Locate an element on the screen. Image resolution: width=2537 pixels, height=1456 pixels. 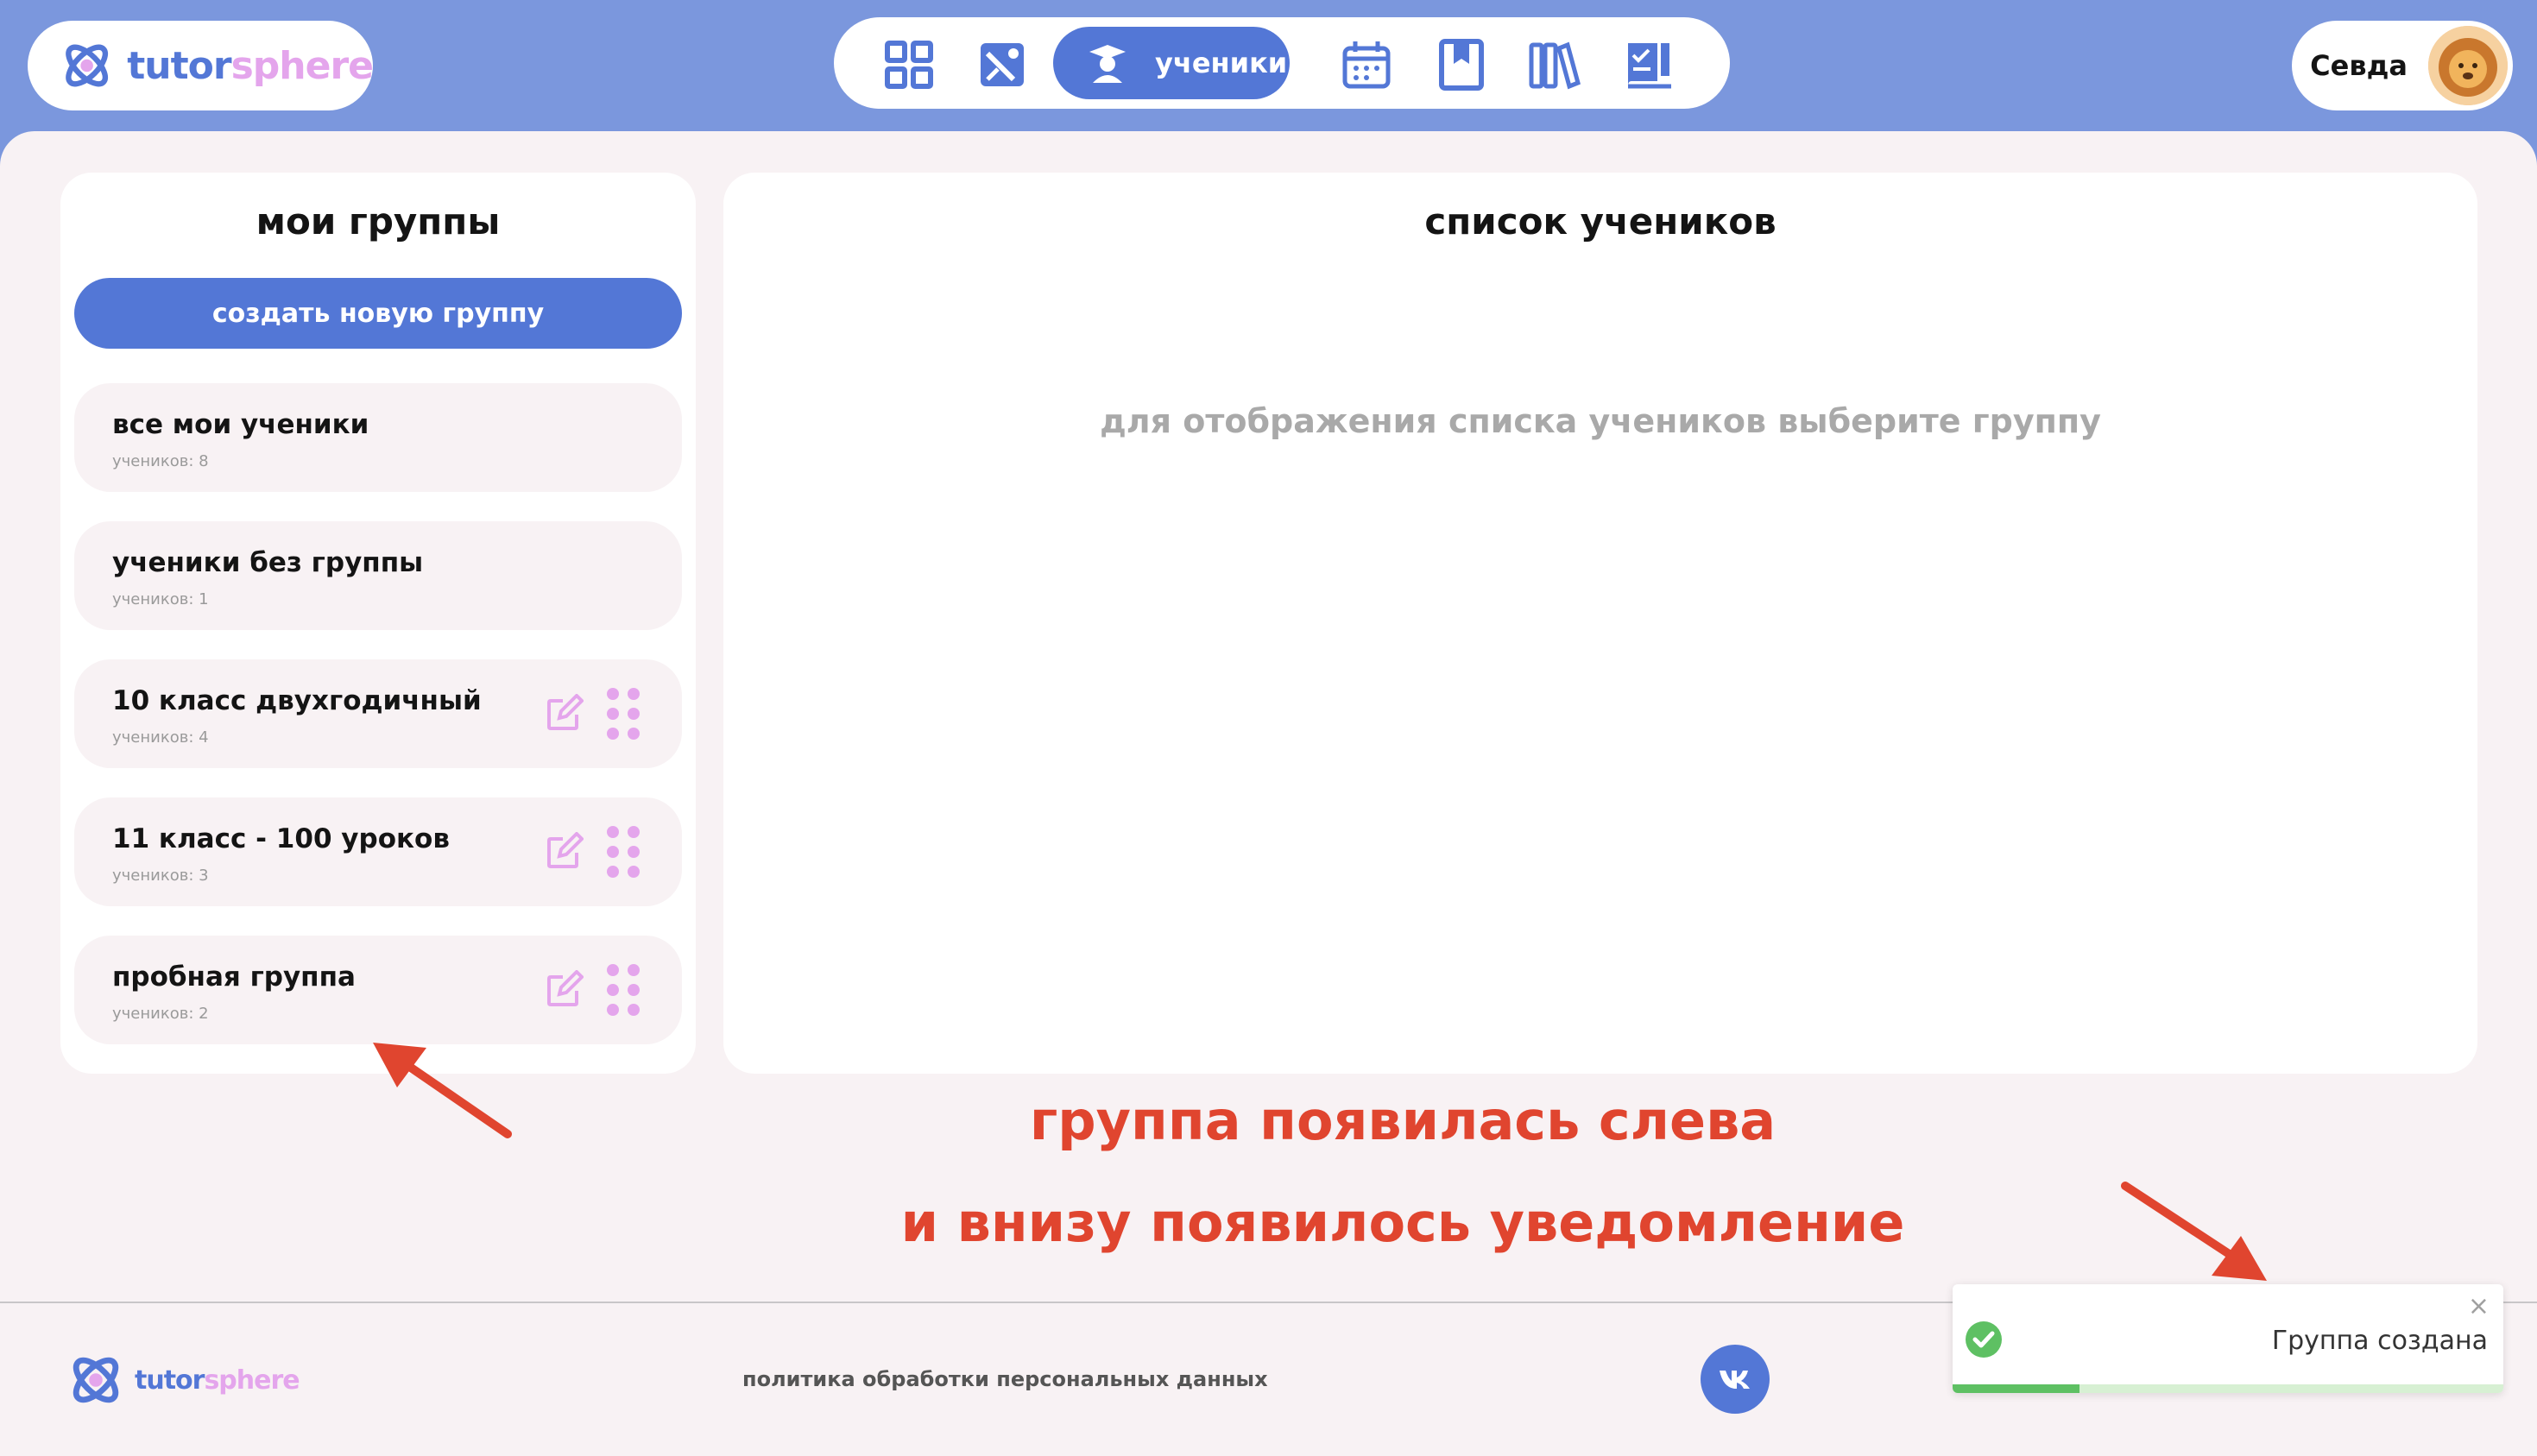
main-nav: ученики is located at coordinates (1282, 63).